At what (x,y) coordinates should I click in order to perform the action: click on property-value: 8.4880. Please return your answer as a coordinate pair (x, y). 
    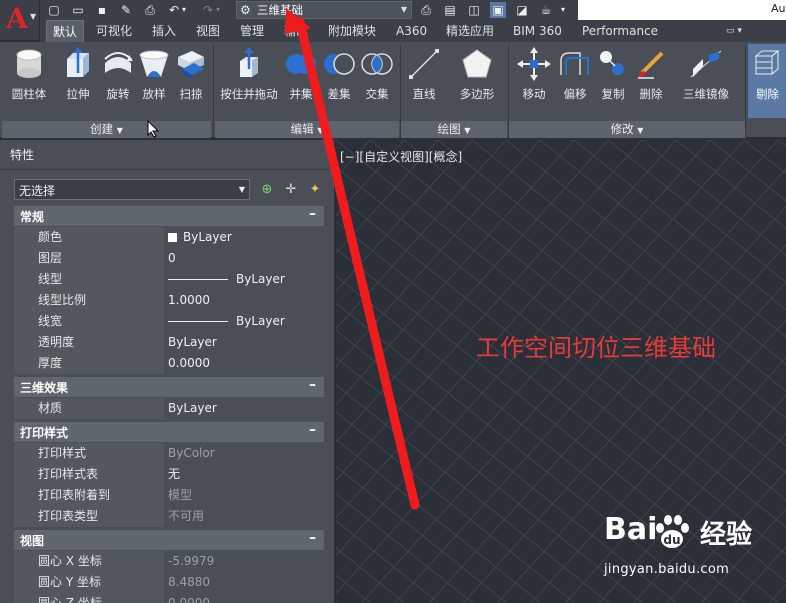
    Looking at the image, I should click on (244, 582).